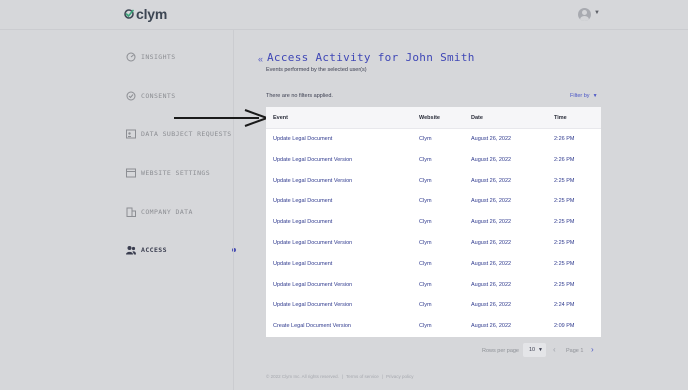 The image size is (688, 390). What do you see at coordinates (312, 326) in the screenshot?
I see `event-cell: Create Legal Document Version` at bounding box center [312, 326].